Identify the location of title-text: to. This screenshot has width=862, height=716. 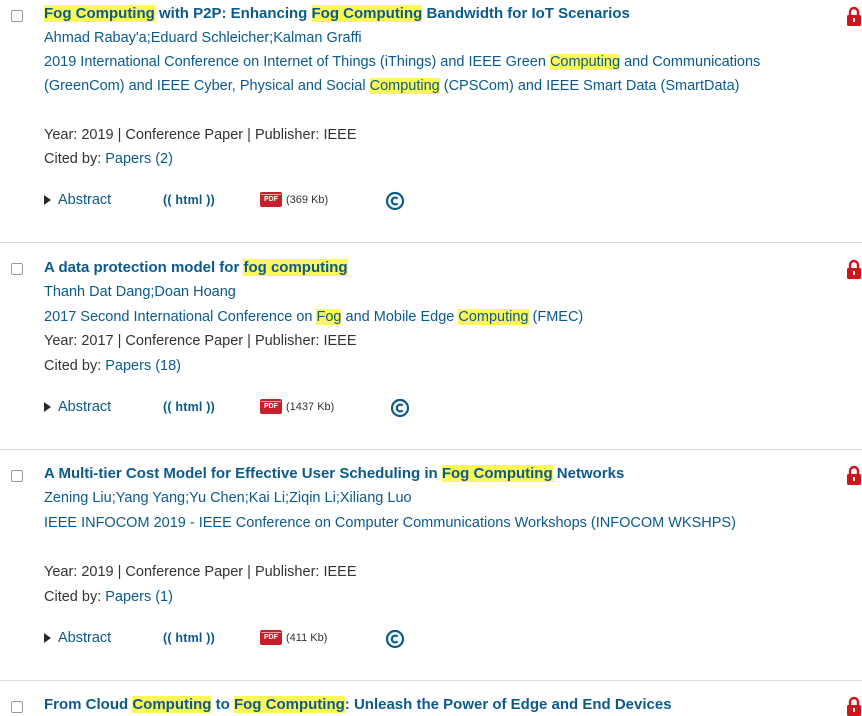
(222, 704).